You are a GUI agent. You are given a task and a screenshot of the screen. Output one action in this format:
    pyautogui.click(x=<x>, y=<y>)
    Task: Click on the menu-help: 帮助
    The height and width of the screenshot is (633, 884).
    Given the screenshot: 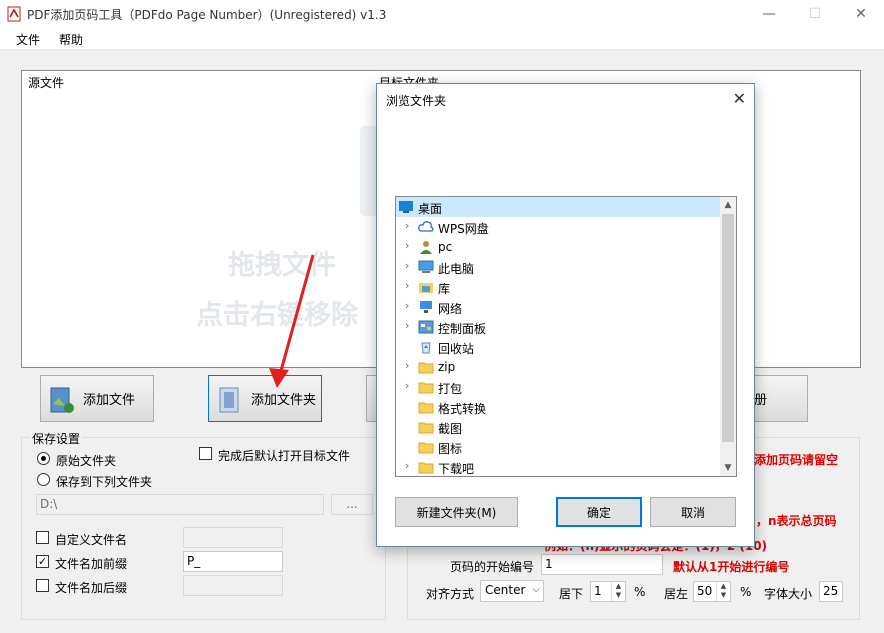 What is the action you would take?
    pyautogui.click(x=71, y=39)
    